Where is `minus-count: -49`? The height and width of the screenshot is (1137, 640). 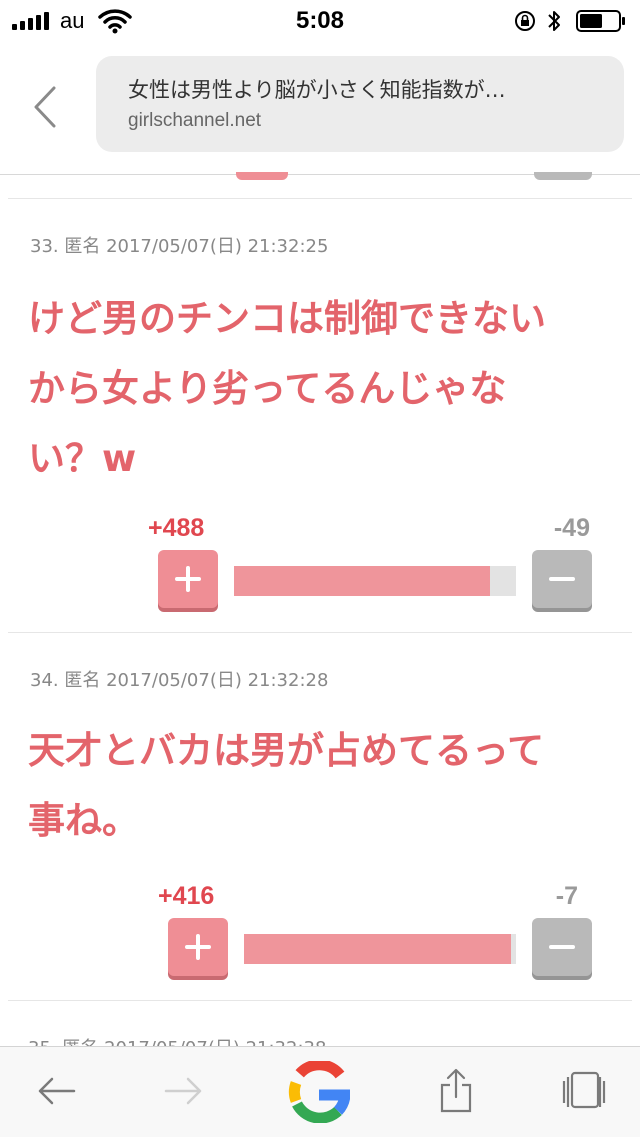 minus-count: -49 is located at coordinates (571, 528).